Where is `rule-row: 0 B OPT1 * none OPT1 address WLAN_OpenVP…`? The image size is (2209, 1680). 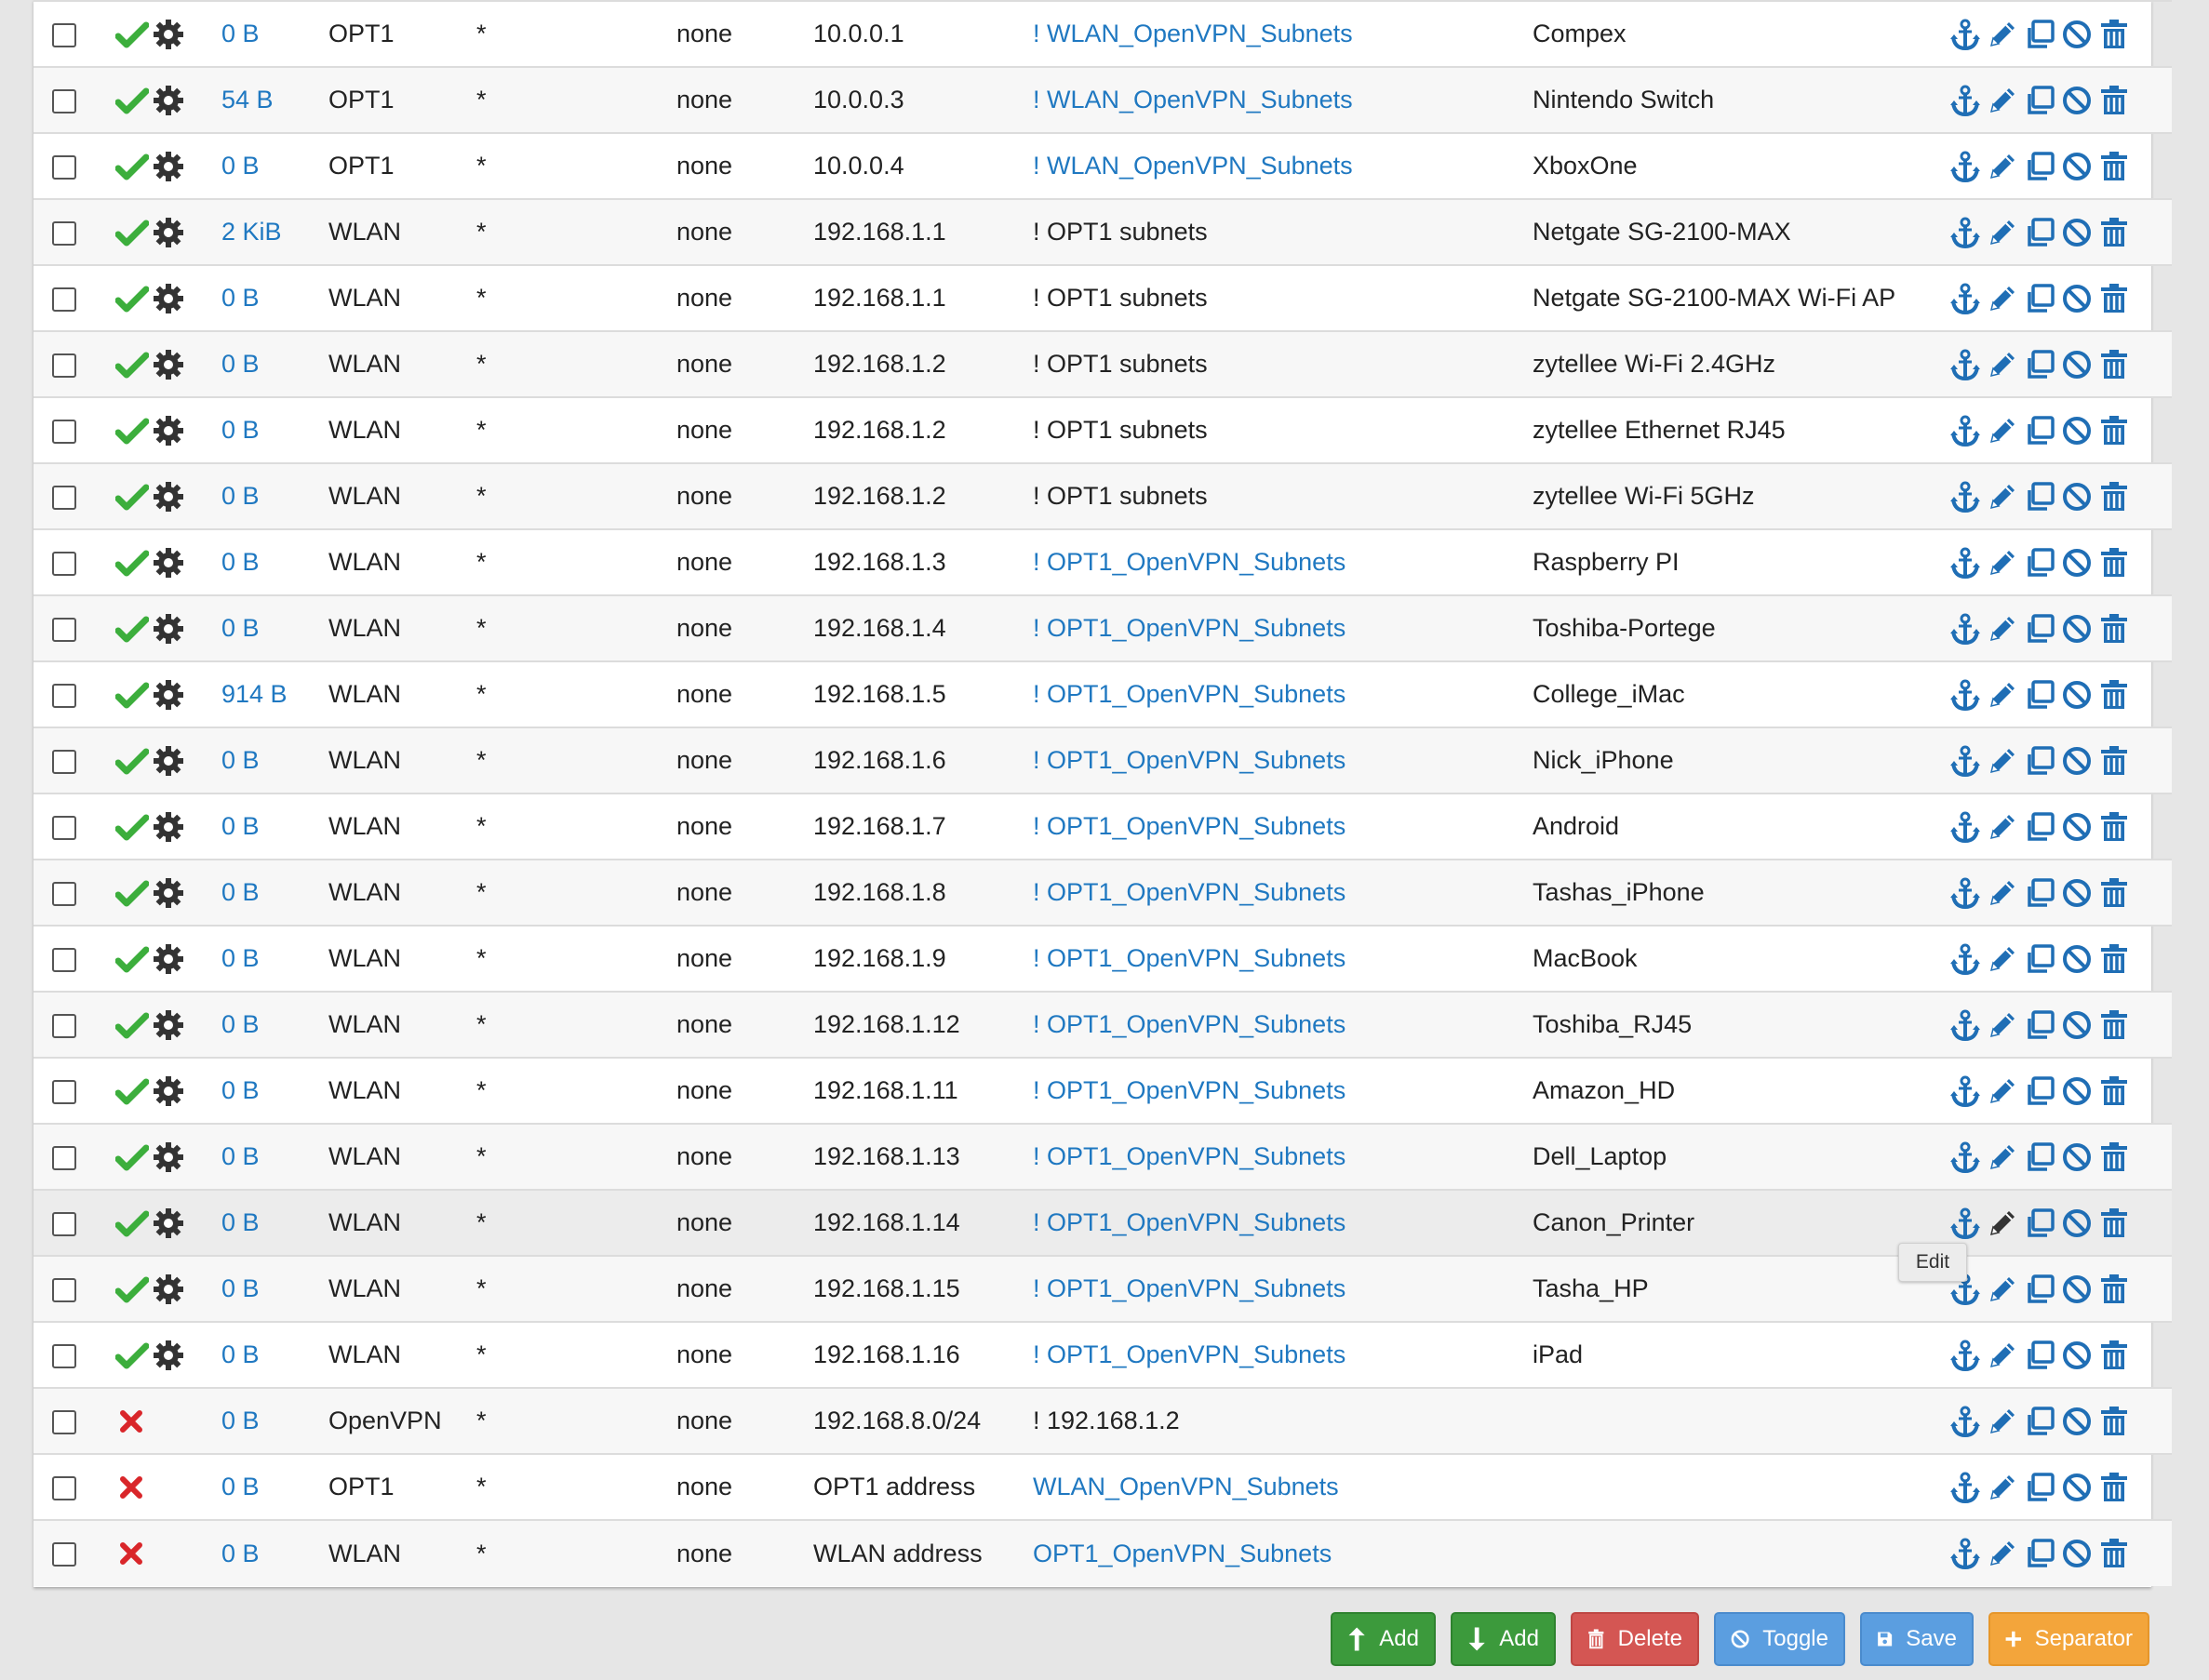
rule-row: 0 B OPT1 * none OPT1 address WLAN_OpenVP… is located at coordinates (1102, 1487).